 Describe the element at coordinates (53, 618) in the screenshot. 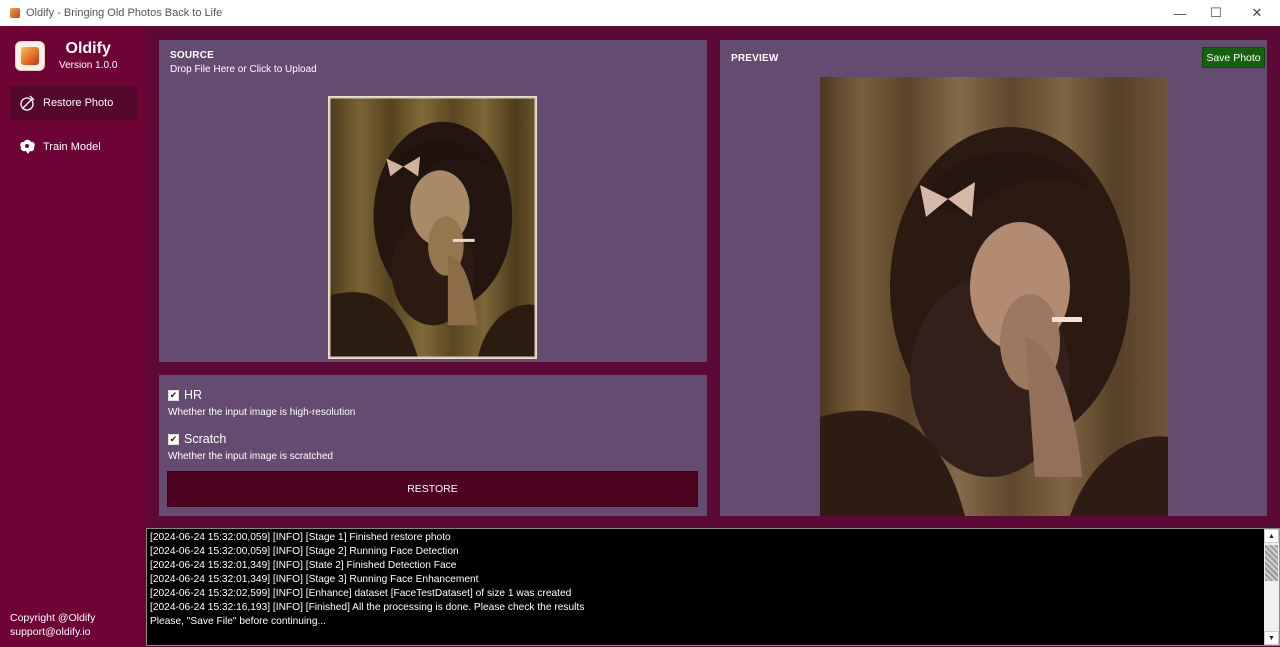

I see `copyright-text: Copyright @Oldify` at that location.